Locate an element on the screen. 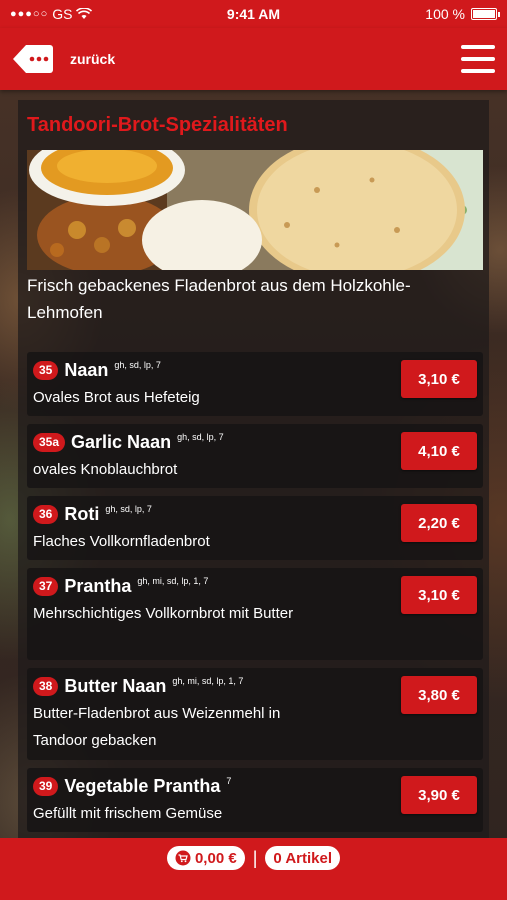  carrier-group: ●●●○○ GS is located at coordinates (51, 14).